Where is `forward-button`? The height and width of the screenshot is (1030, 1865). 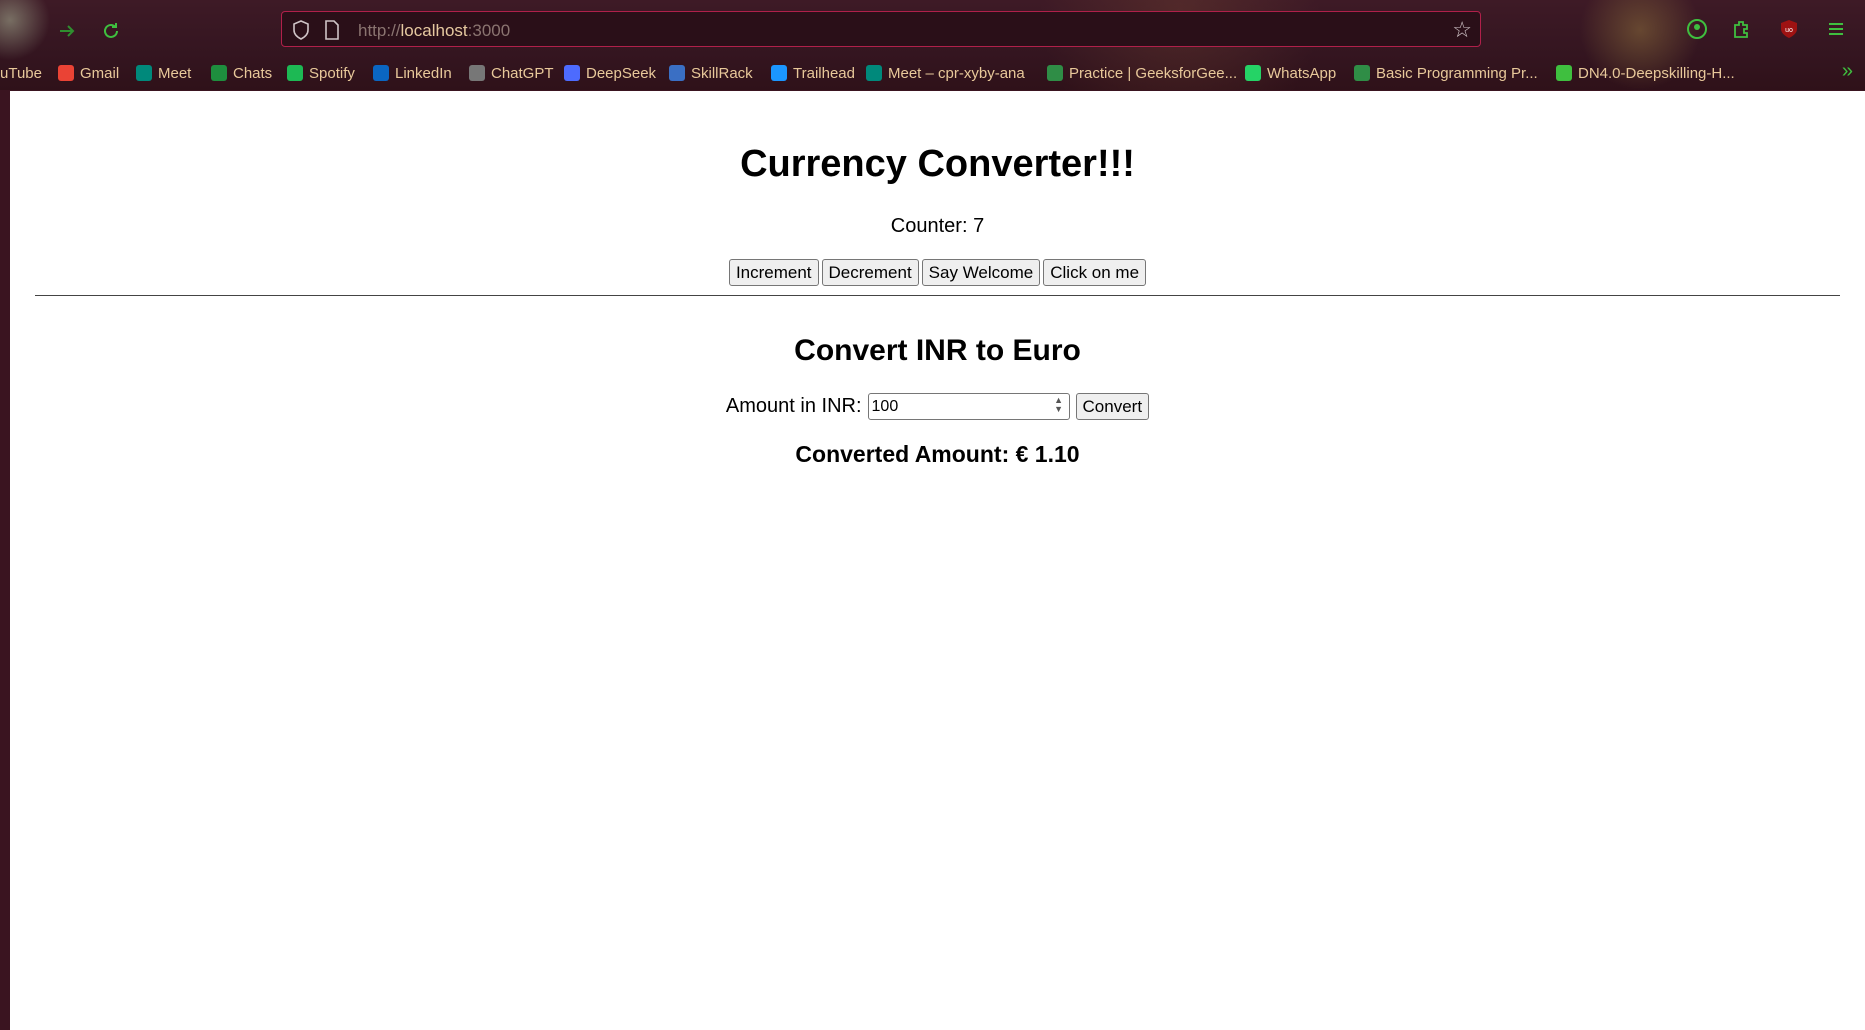
forward-button is located at coordinates (67, 31).